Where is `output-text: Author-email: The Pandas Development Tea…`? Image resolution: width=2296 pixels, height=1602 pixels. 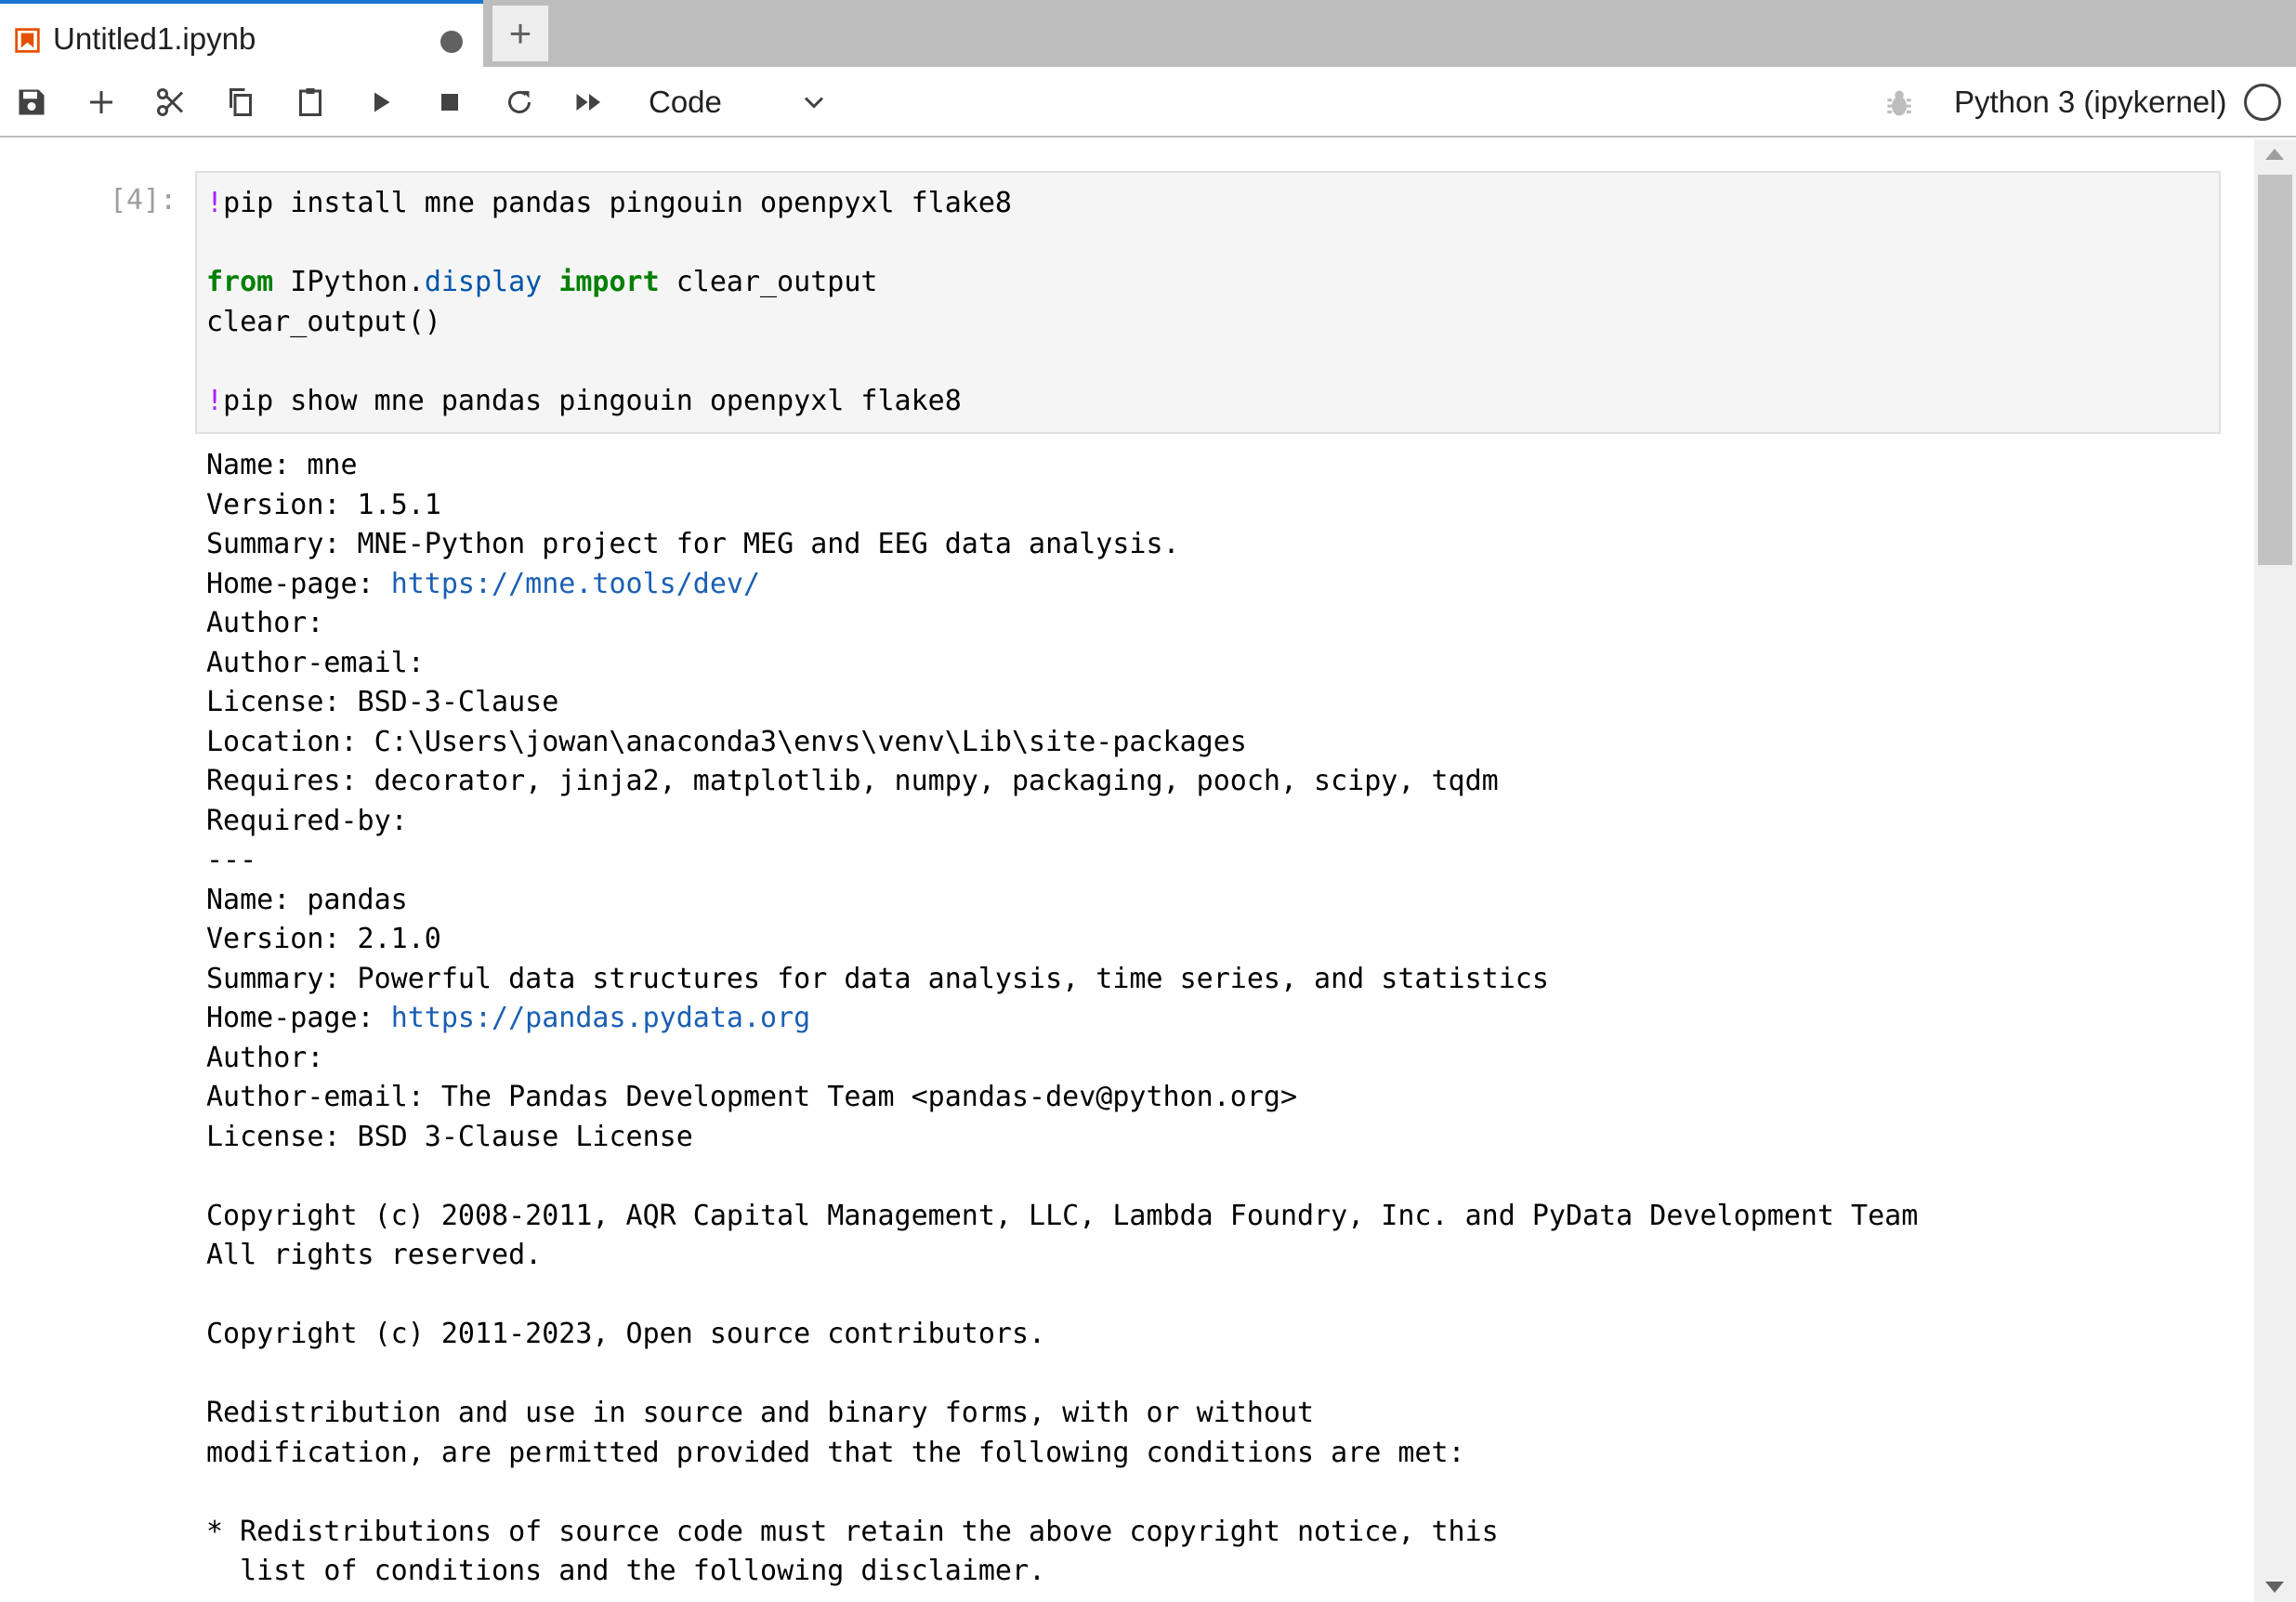
output-text: Author-email: The Pandas Development Tea… is located at coordinates (751, 1097).